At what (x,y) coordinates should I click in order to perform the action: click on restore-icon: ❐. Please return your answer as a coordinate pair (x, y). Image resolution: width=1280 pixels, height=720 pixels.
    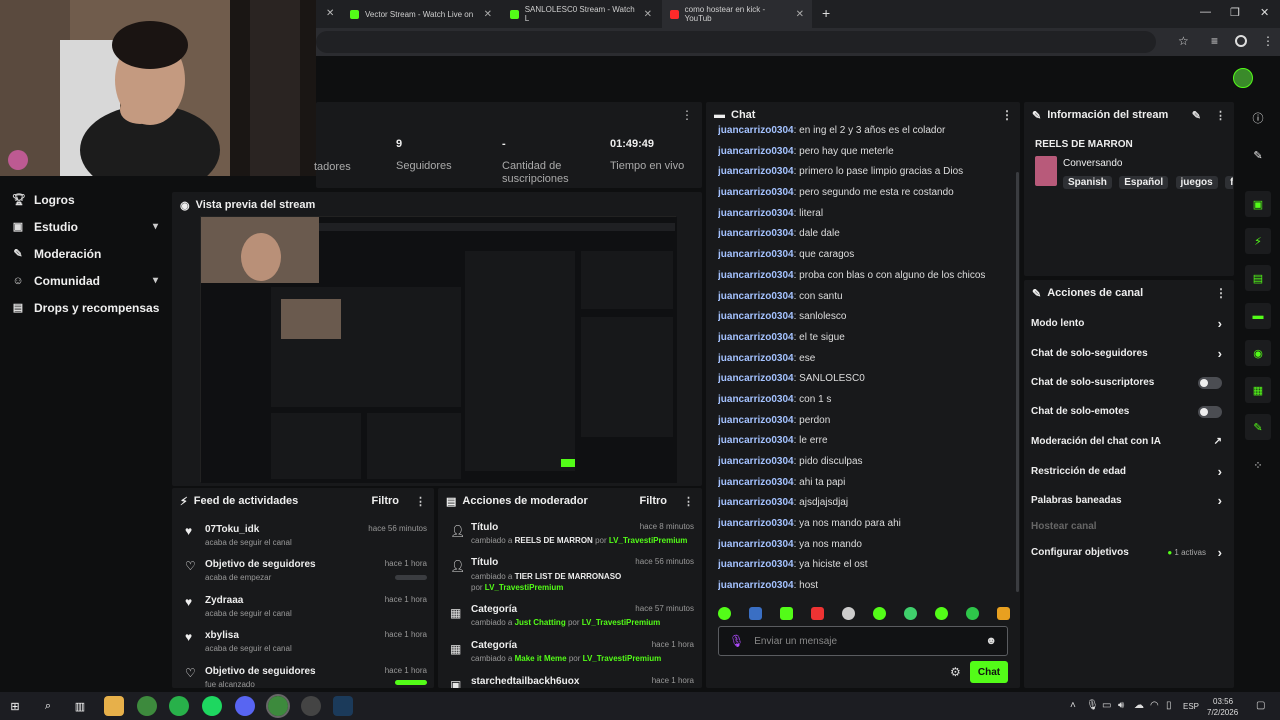
    Looking at the image, I should click on (1235, 12).